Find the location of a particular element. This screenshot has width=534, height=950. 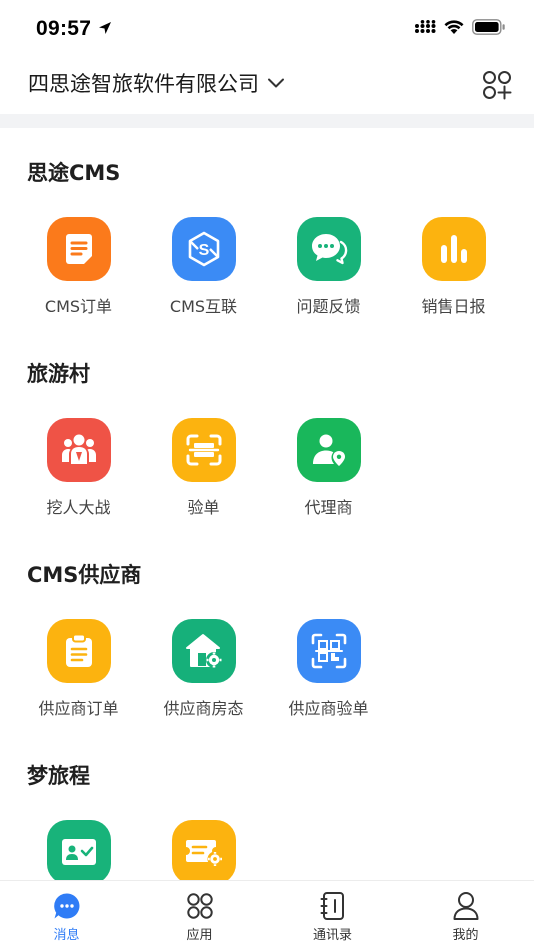

bottom-tab-bar: 消息 应用 通讯录 我的 is located at coordinates (267, 915).